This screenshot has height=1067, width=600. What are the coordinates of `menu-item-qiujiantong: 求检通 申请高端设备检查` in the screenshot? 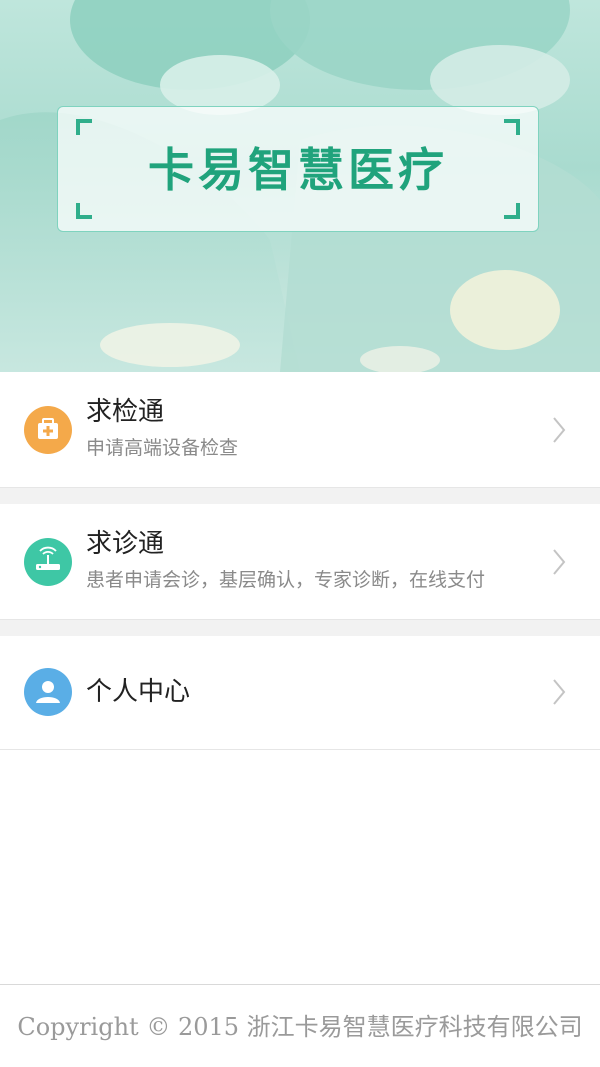 It's located at (300, 430).